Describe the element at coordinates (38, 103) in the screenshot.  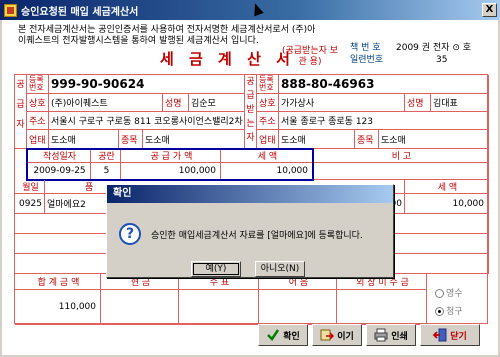
I see `supplier-name-label: 상호` at that location.